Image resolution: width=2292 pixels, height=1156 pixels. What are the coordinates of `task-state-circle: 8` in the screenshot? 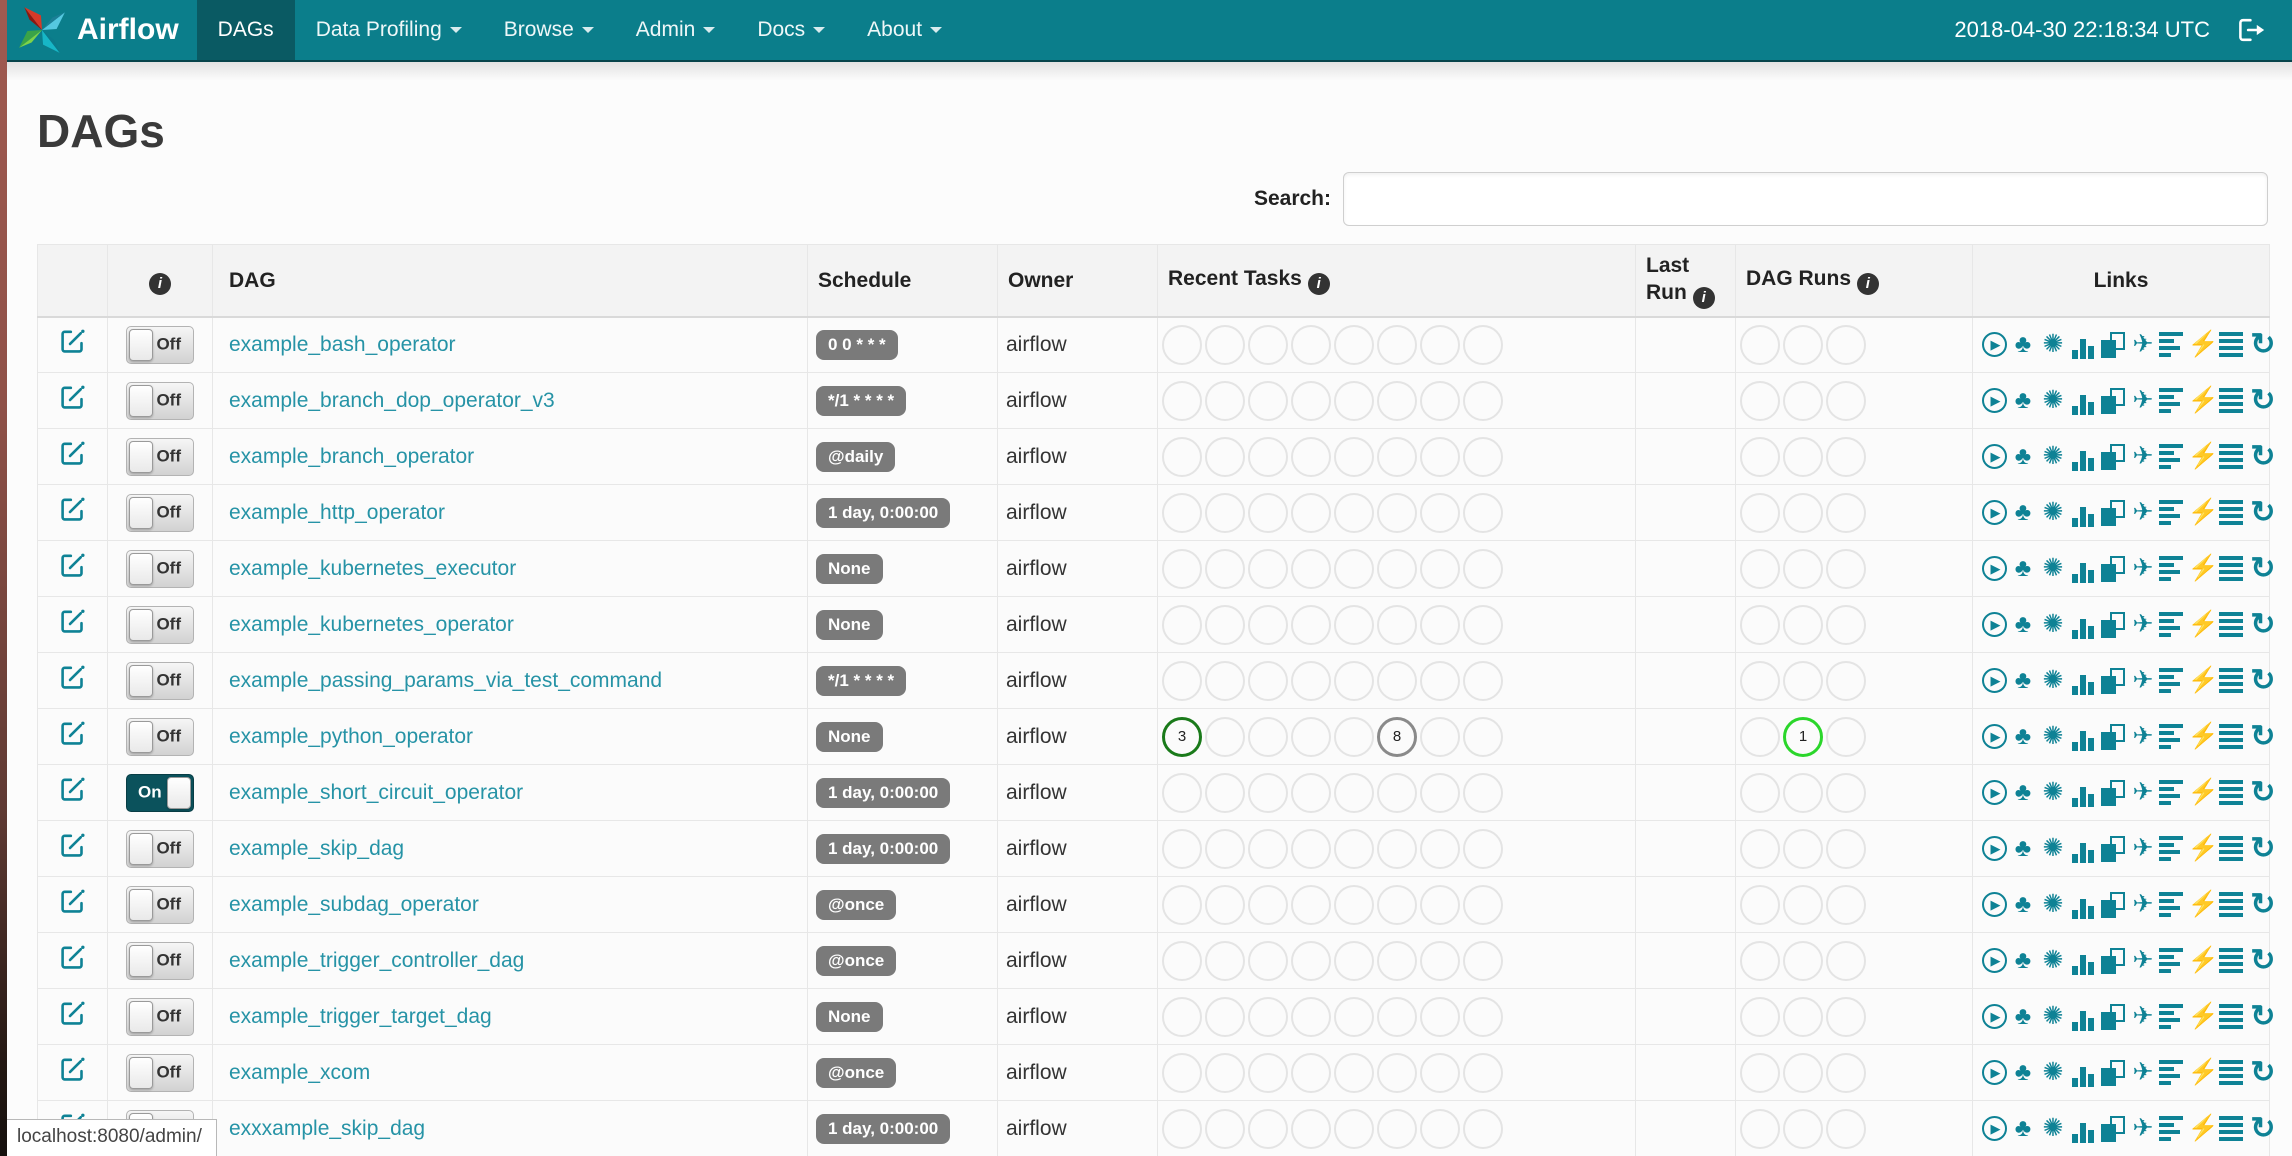 It's located at (1397, 736).